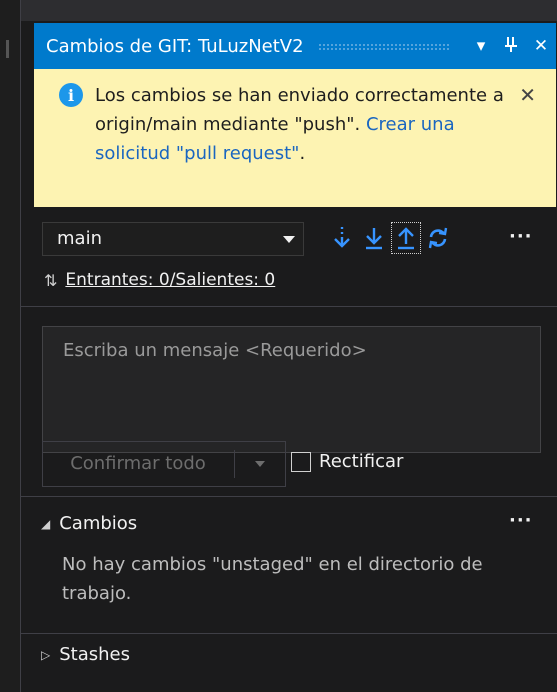  Describe the element at coordinates (342, 238) in the screenshot. I see `fetch-icon` at that location.